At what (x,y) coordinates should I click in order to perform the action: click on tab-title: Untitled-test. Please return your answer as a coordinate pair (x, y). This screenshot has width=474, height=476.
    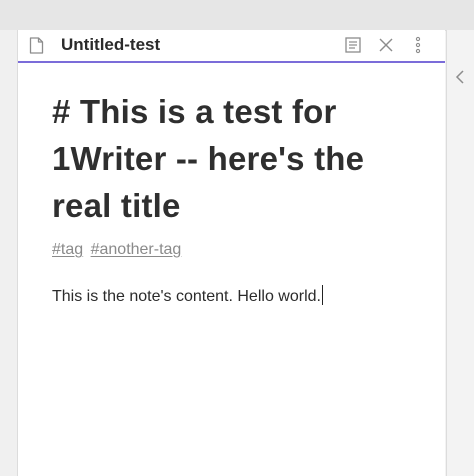
    Looking at the image, I should click on (110, 45).